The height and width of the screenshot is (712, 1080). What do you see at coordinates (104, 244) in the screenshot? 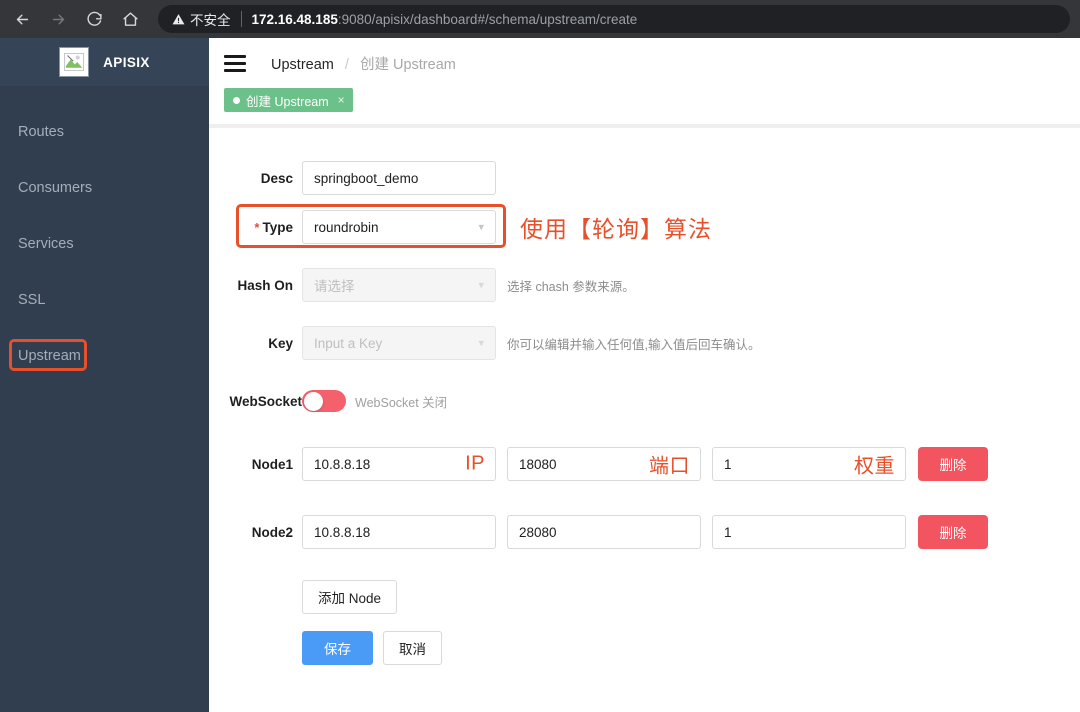
I see `sidebar-item-services: Services` at bounding box center [104, 244].